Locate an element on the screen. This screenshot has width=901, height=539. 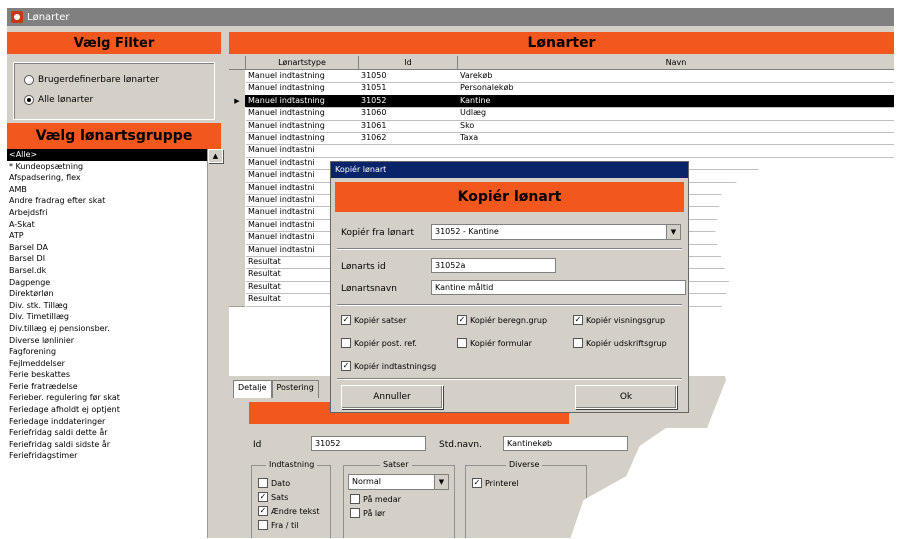
detail-stdnavn-field: Kantinekøb is located at coordinates (565, 443).